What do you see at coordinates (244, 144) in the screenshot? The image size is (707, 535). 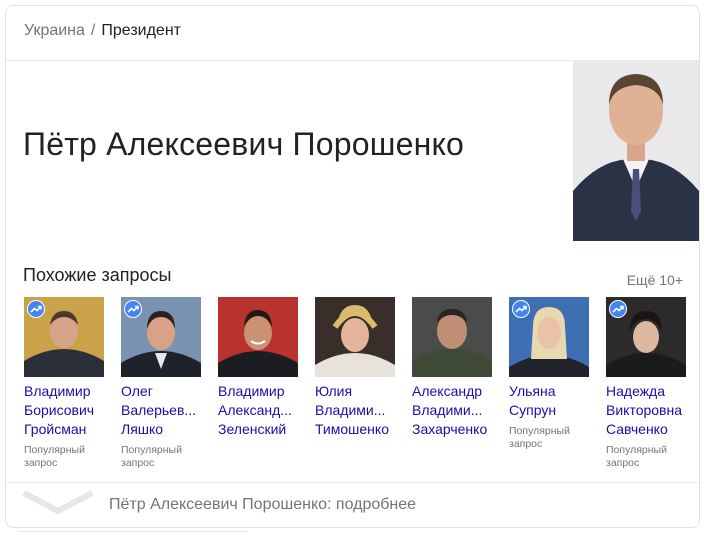 I see `entity-title: Пётр Алексеевич Порошенко` at bounding box center [244, 144].